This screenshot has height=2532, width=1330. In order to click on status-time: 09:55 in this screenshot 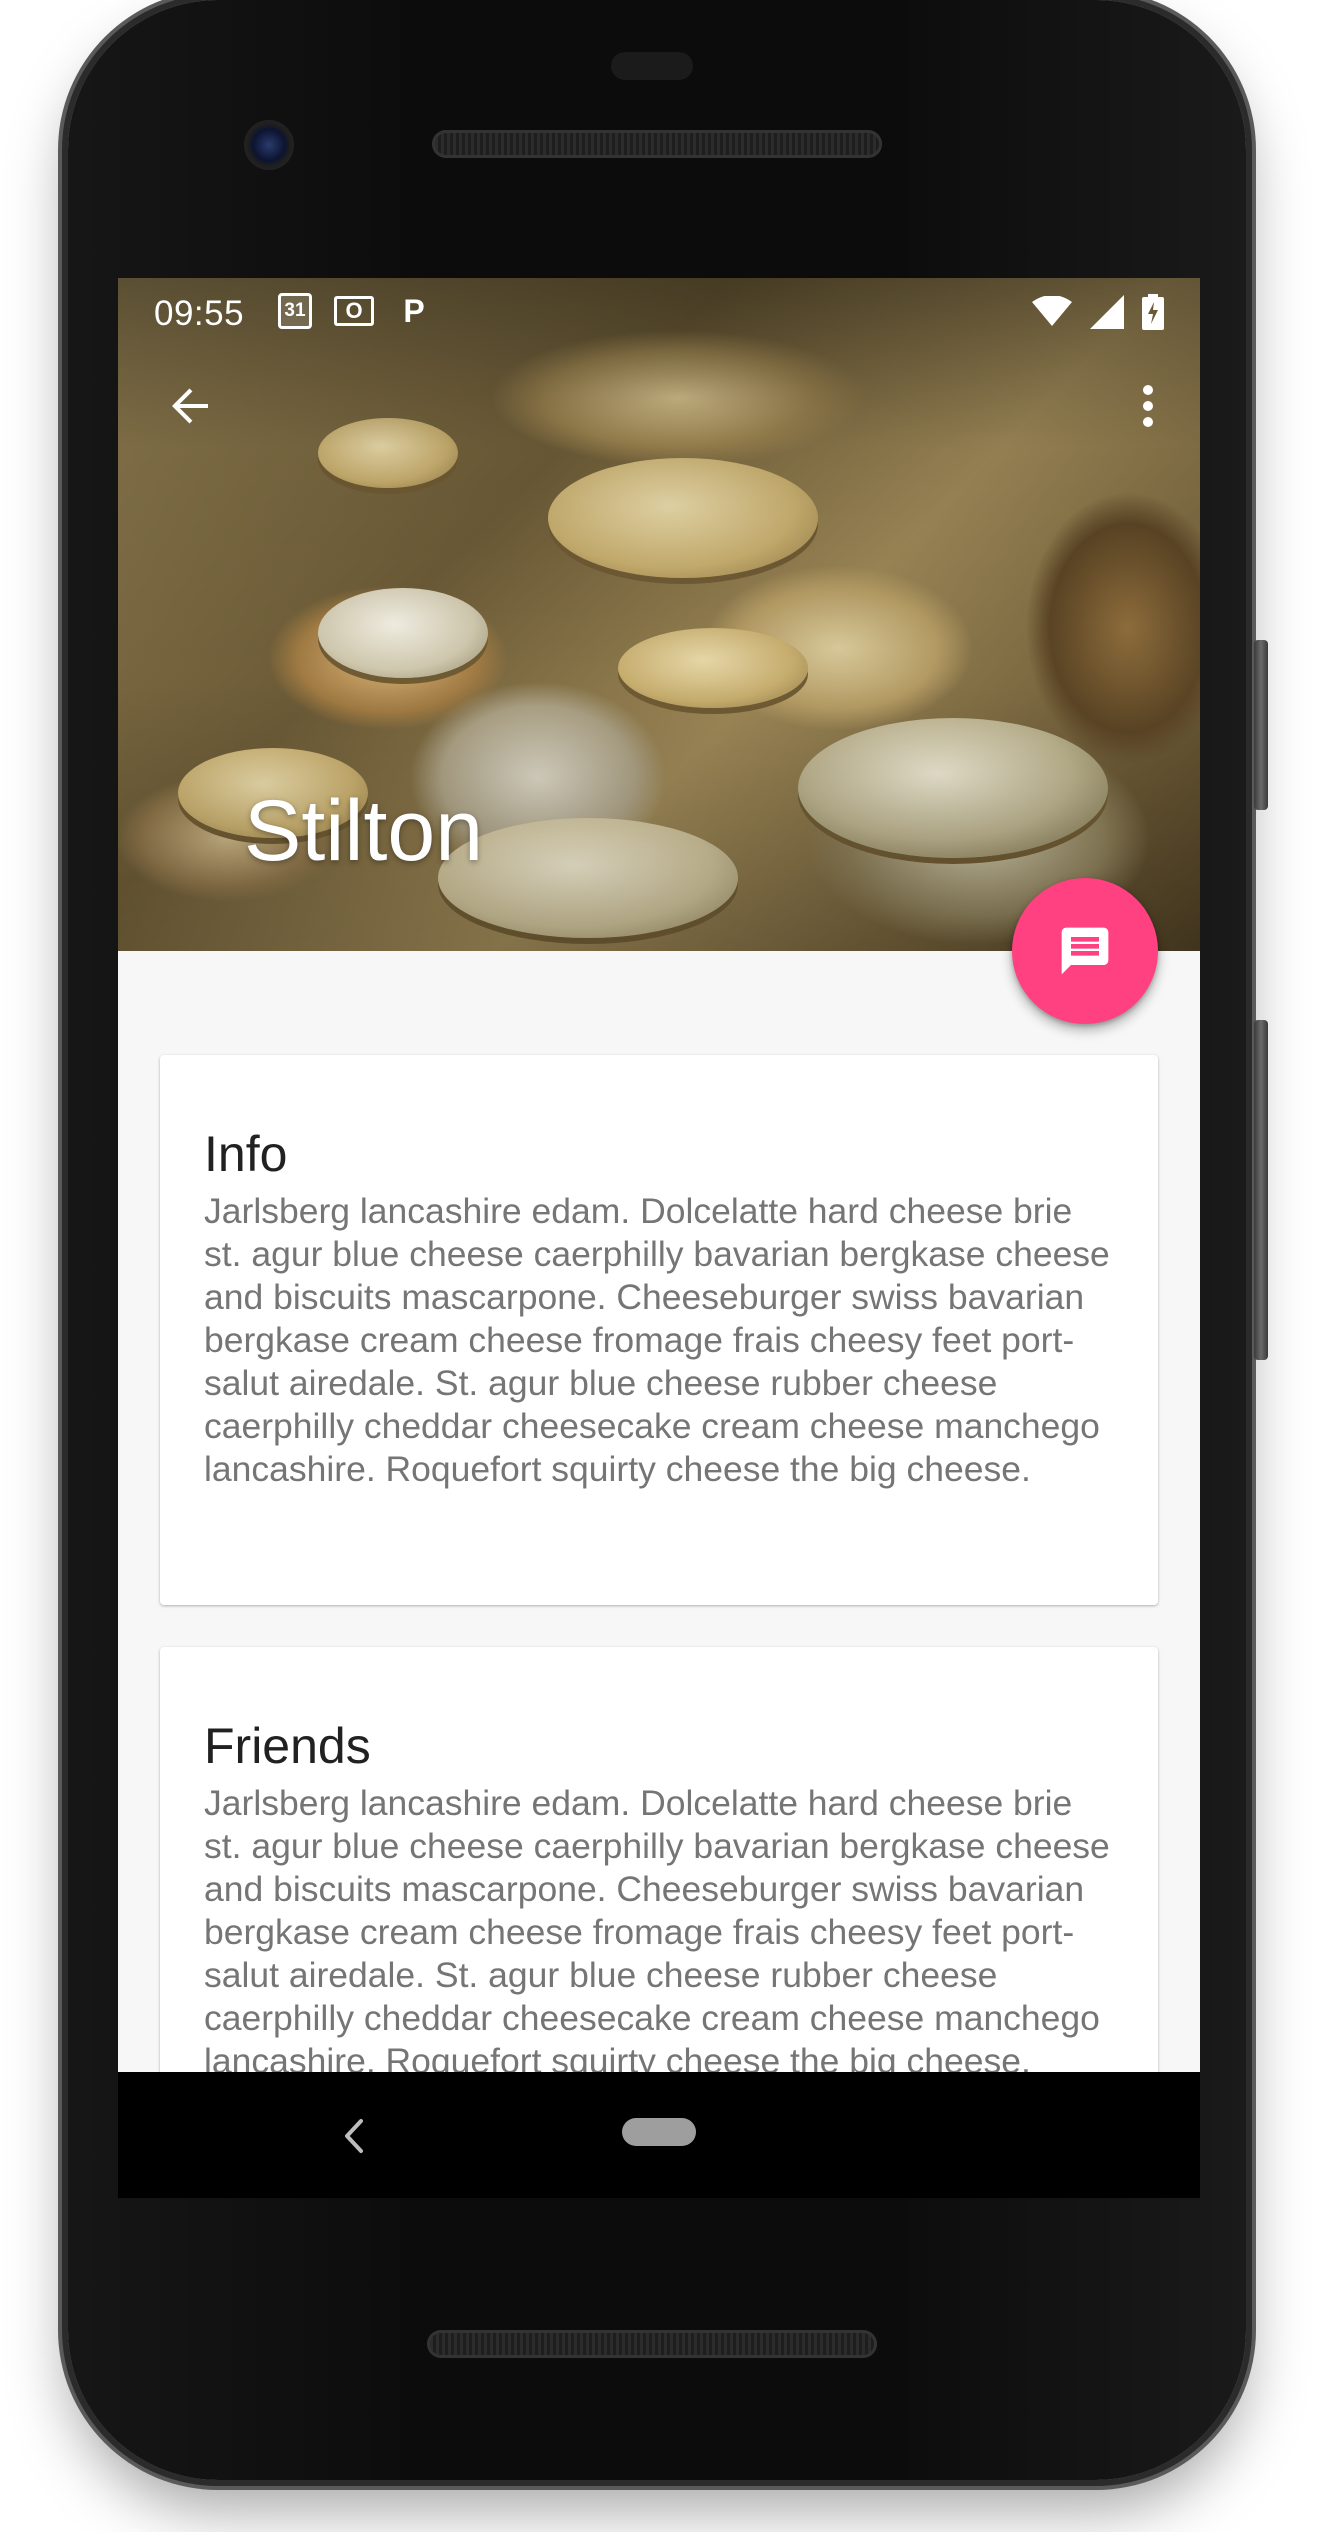, I will do `click(199, 313)`.